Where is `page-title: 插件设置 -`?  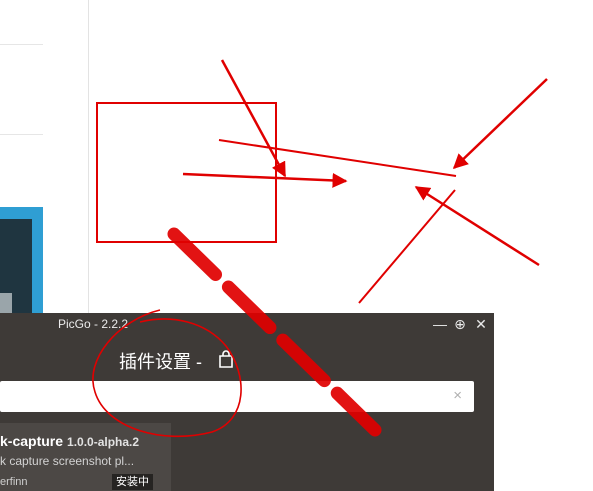
page-title: 插件设置 - is located at coordinates (160, 362).